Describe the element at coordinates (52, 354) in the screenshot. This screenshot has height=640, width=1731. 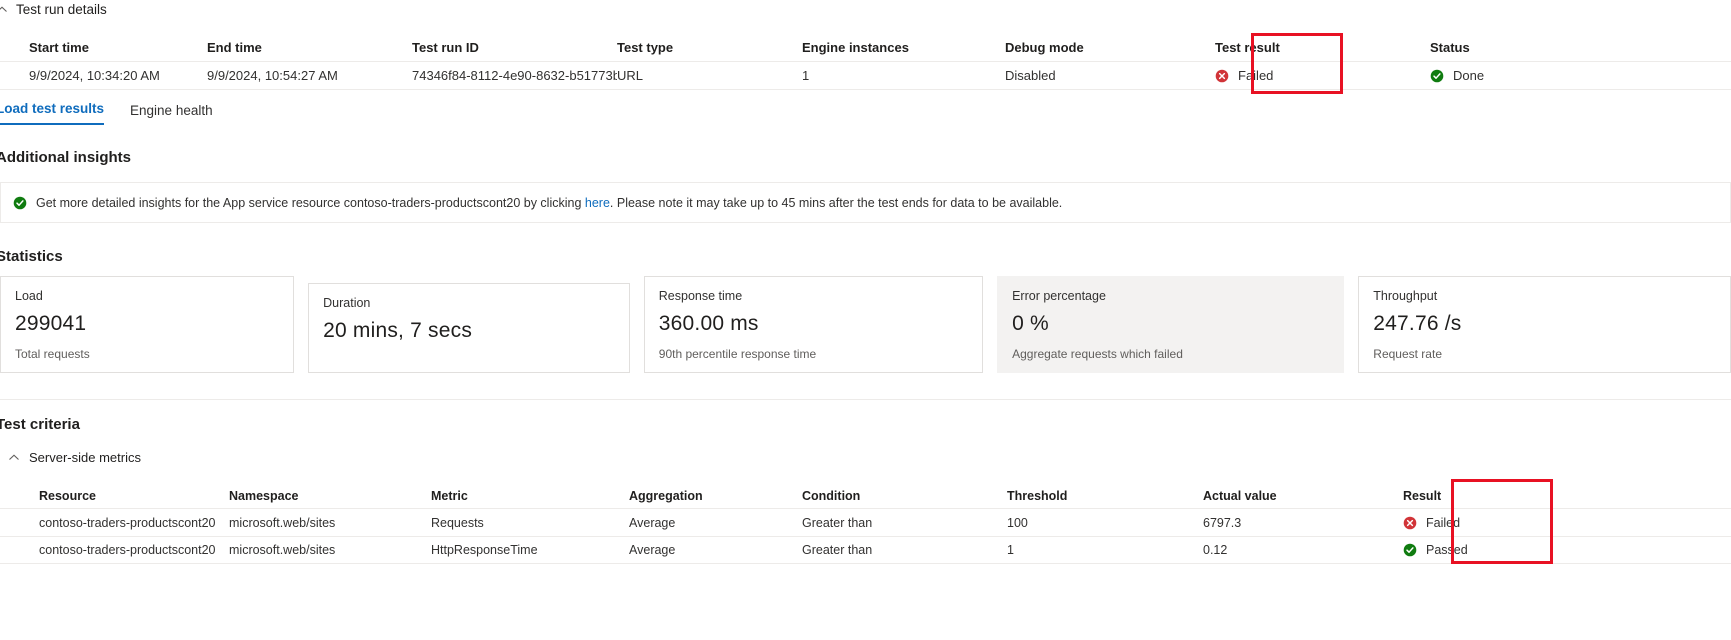
I see `stat-card-caption: Total requests` at that location.